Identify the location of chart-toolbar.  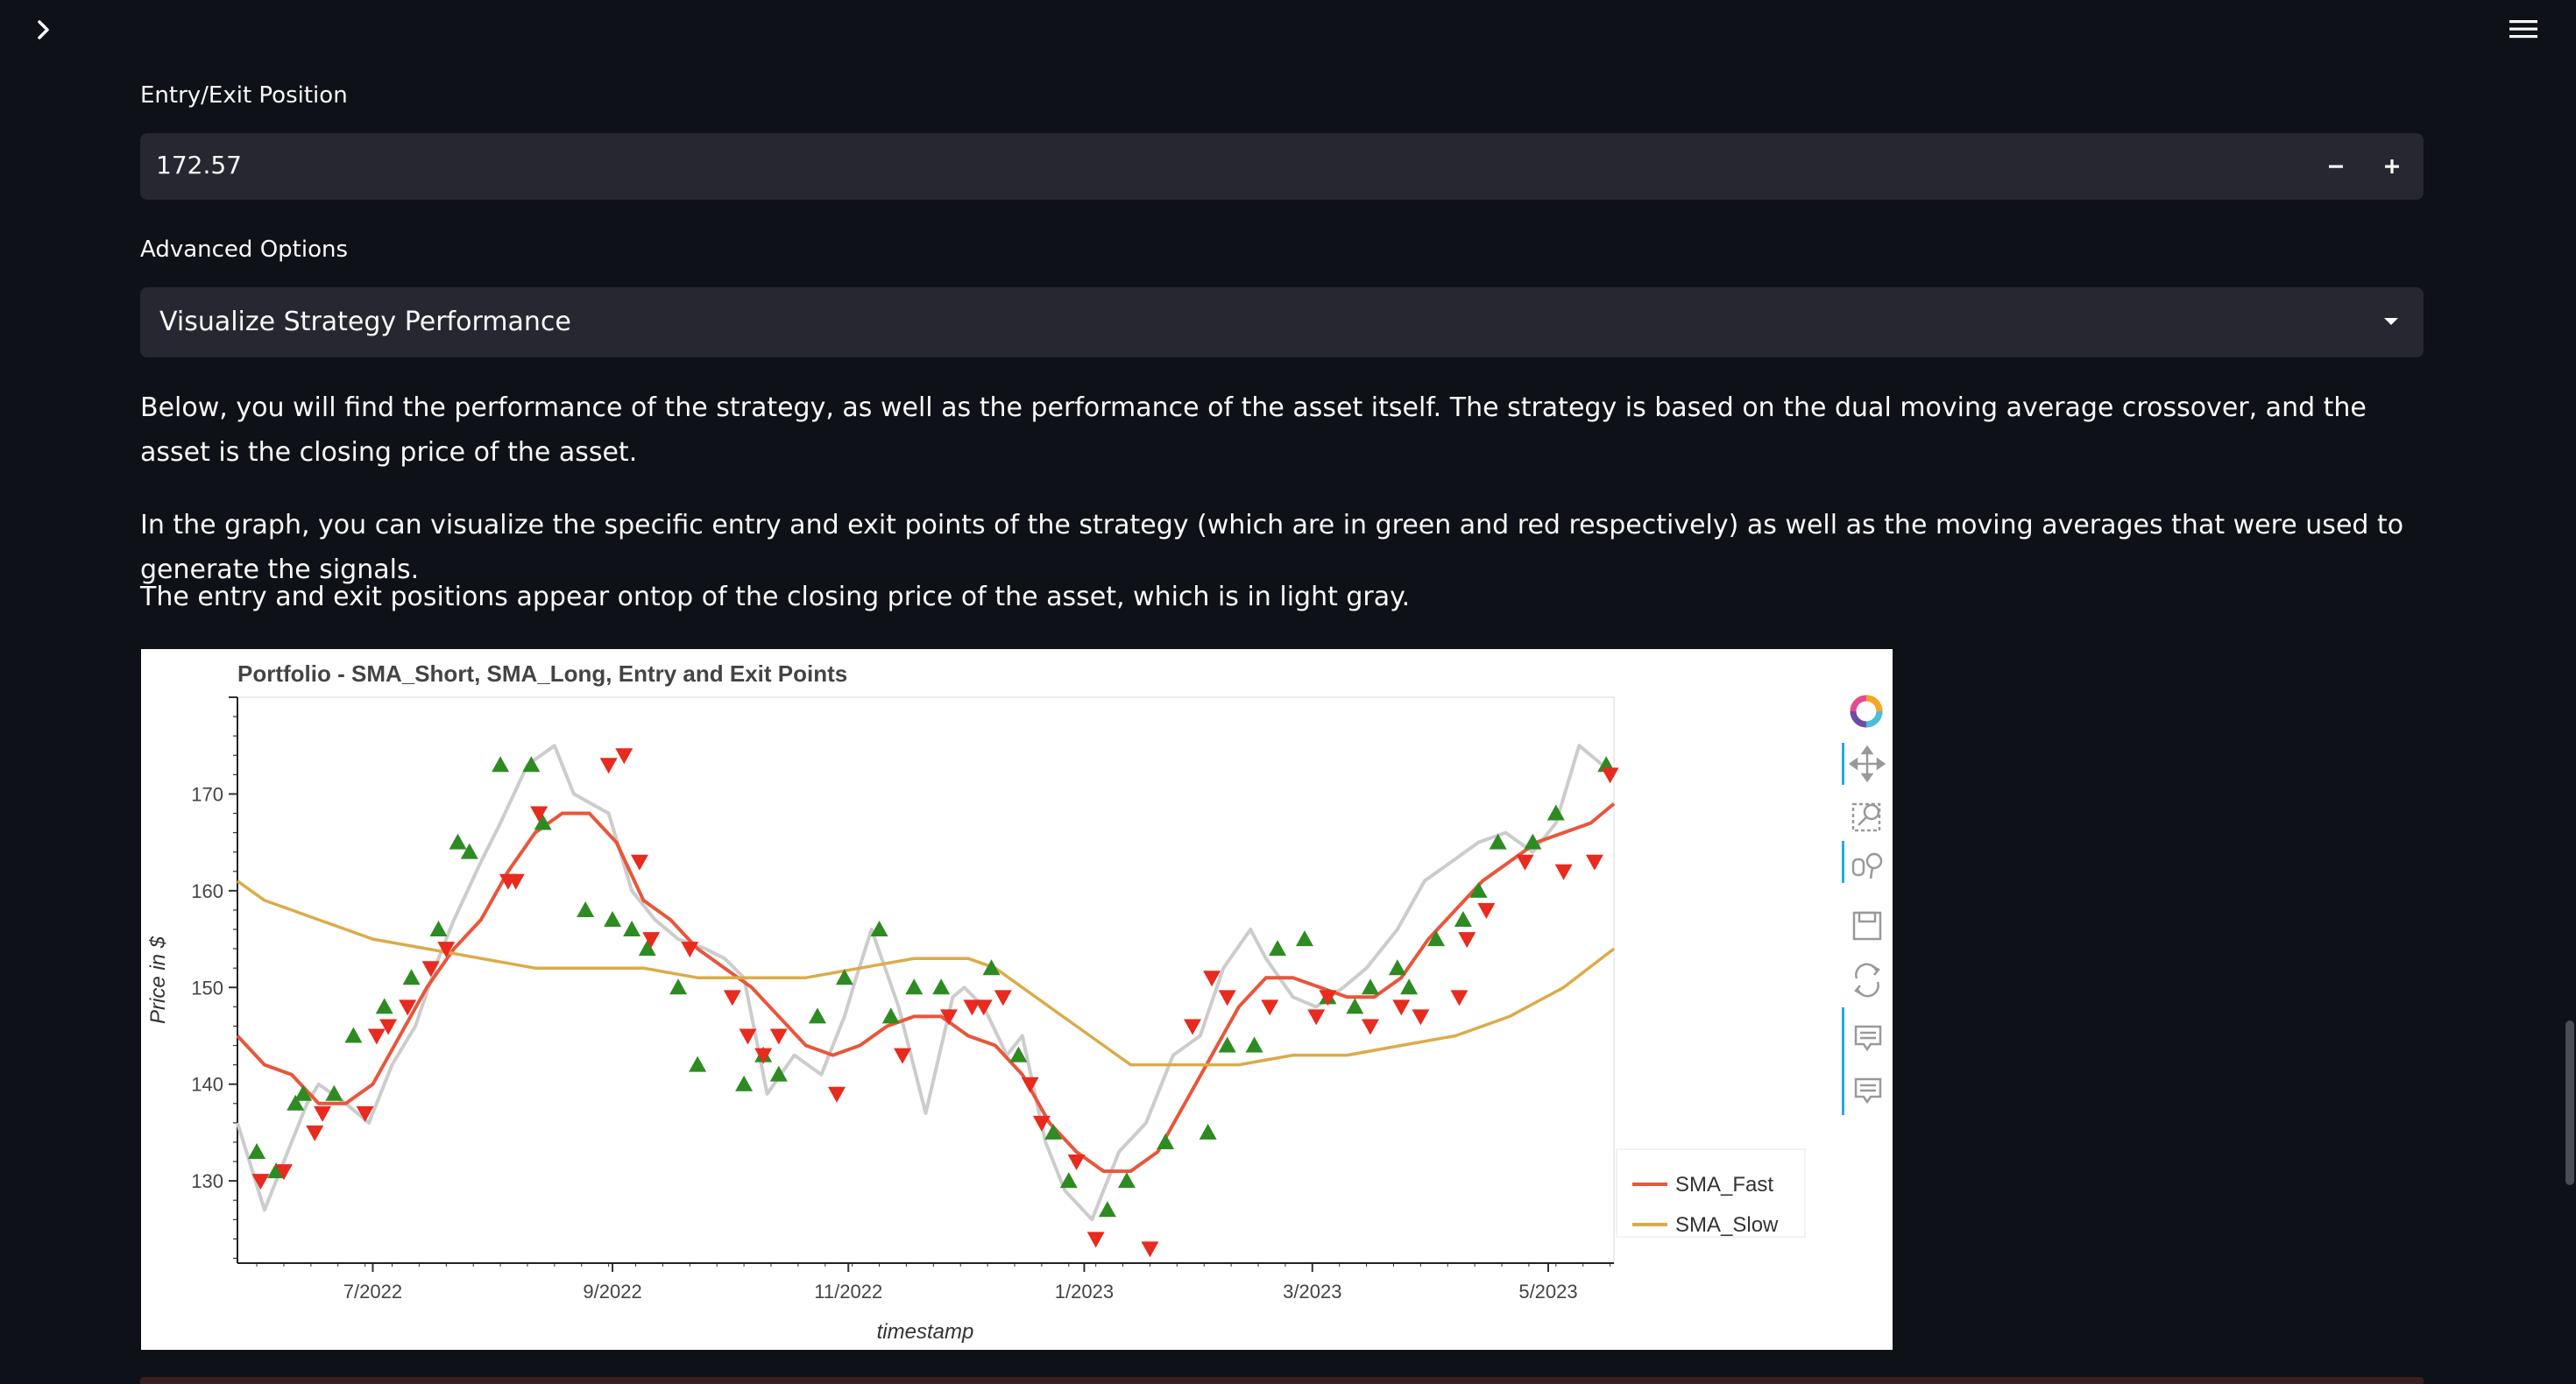
(1864, 905).